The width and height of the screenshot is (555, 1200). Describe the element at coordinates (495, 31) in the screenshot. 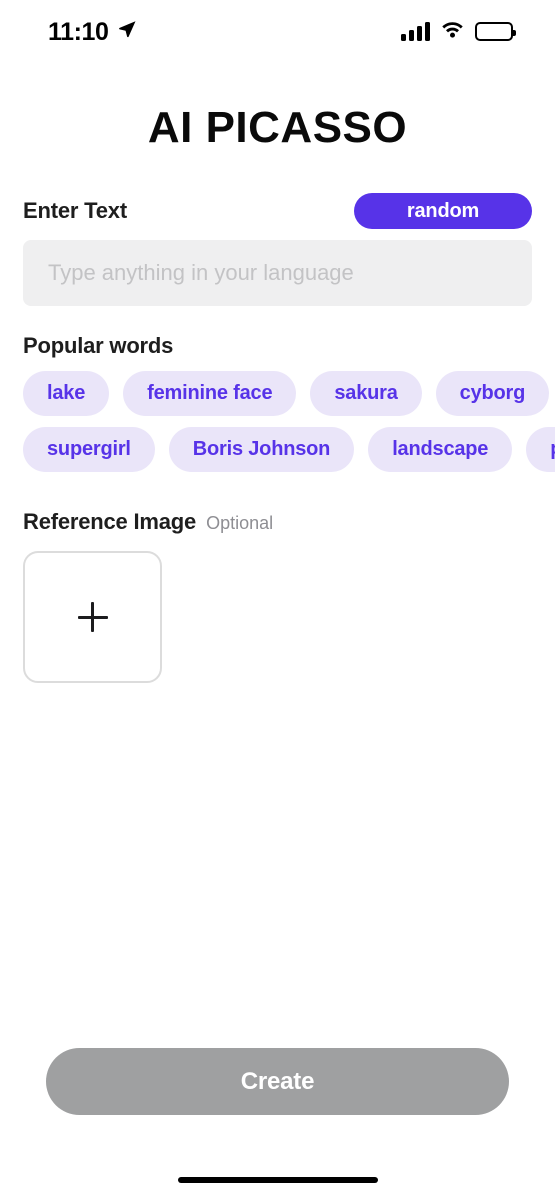

I see `battery-full-icon` at that location.